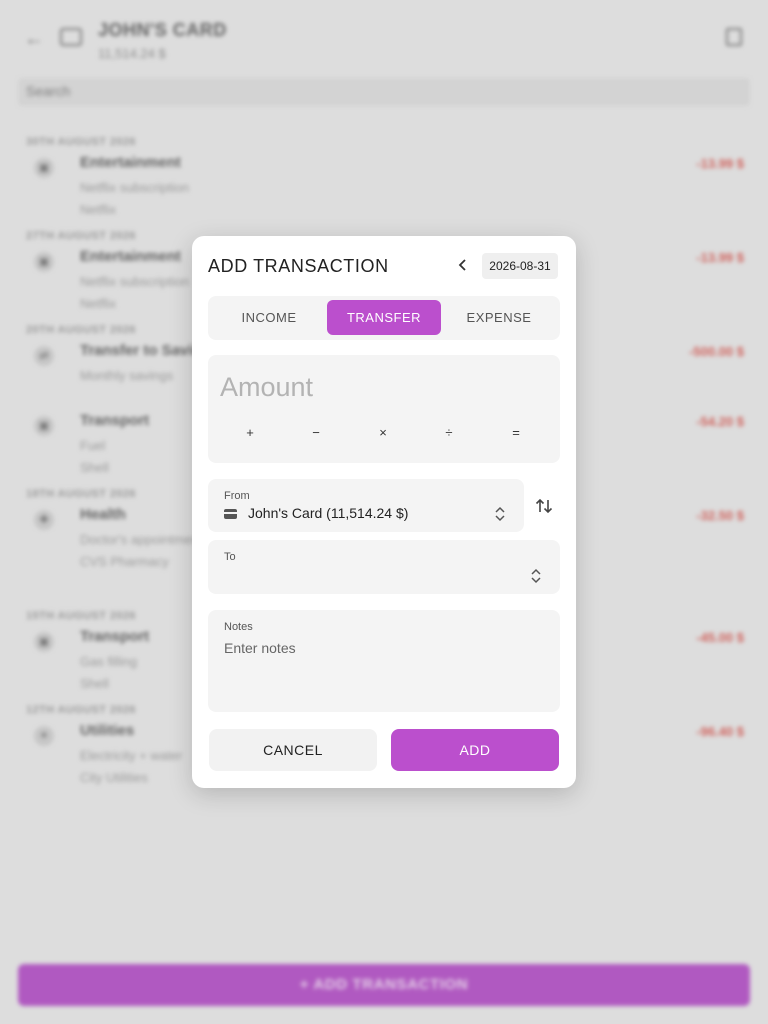  What do you see at coordinates (475, 750) in the screenshot?
I see `add-button: ADD` at bounding box center [475, 750].